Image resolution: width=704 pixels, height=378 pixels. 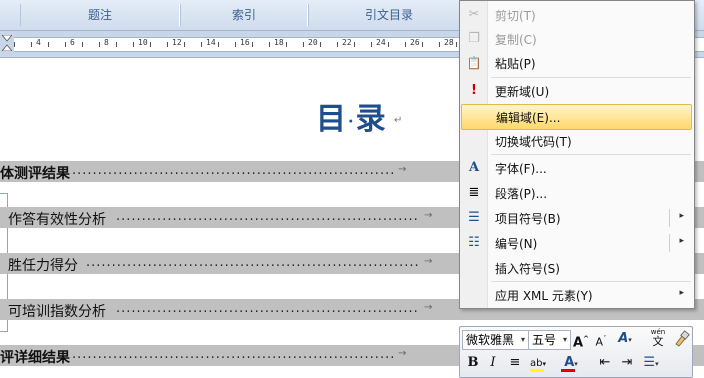 What do you see at coordinates (381, 42) in the screenshot?
I see `ruler-number: 24` at bounding box center [381, 42].